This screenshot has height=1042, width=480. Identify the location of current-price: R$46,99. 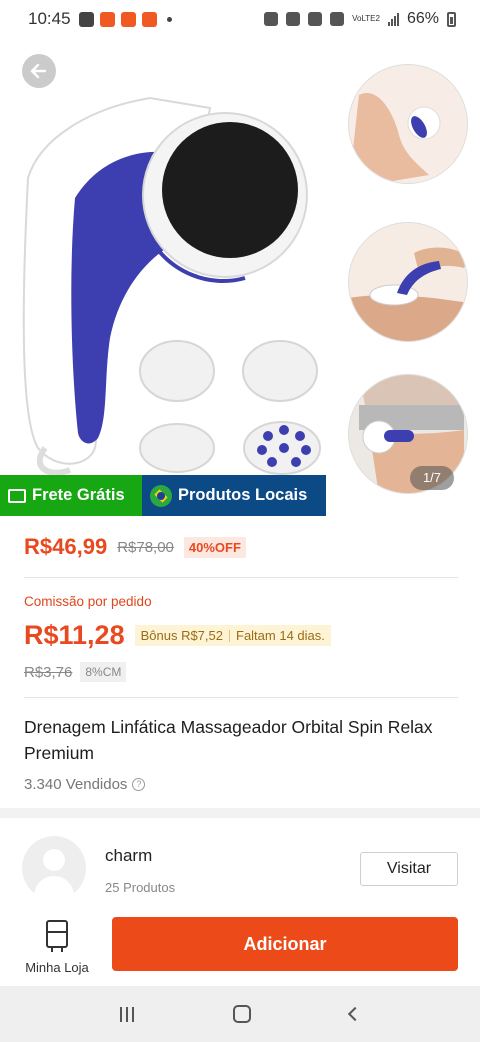
(66, 546).